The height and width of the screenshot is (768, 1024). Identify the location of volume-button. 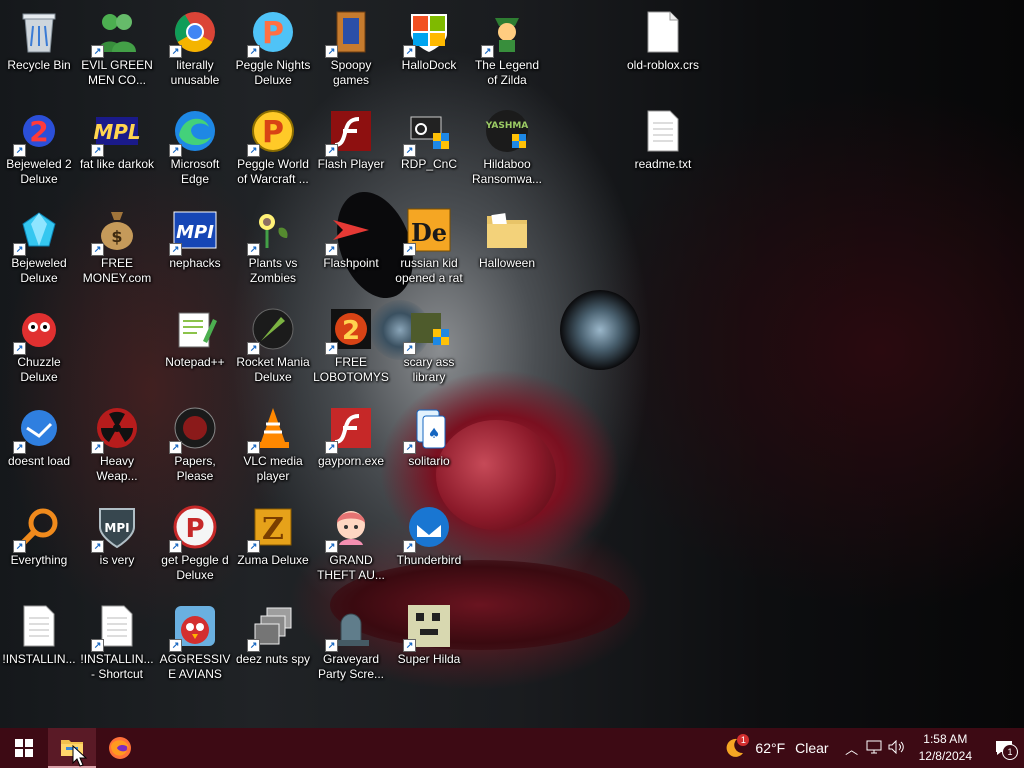
(896, 748).